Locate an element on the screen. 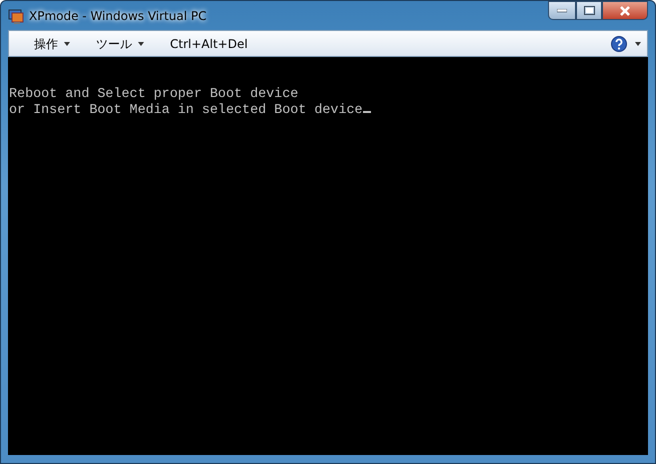 The height and width of the screenshot is (464, 656). menu-button: 操作 is located at coordinates (52, 43).